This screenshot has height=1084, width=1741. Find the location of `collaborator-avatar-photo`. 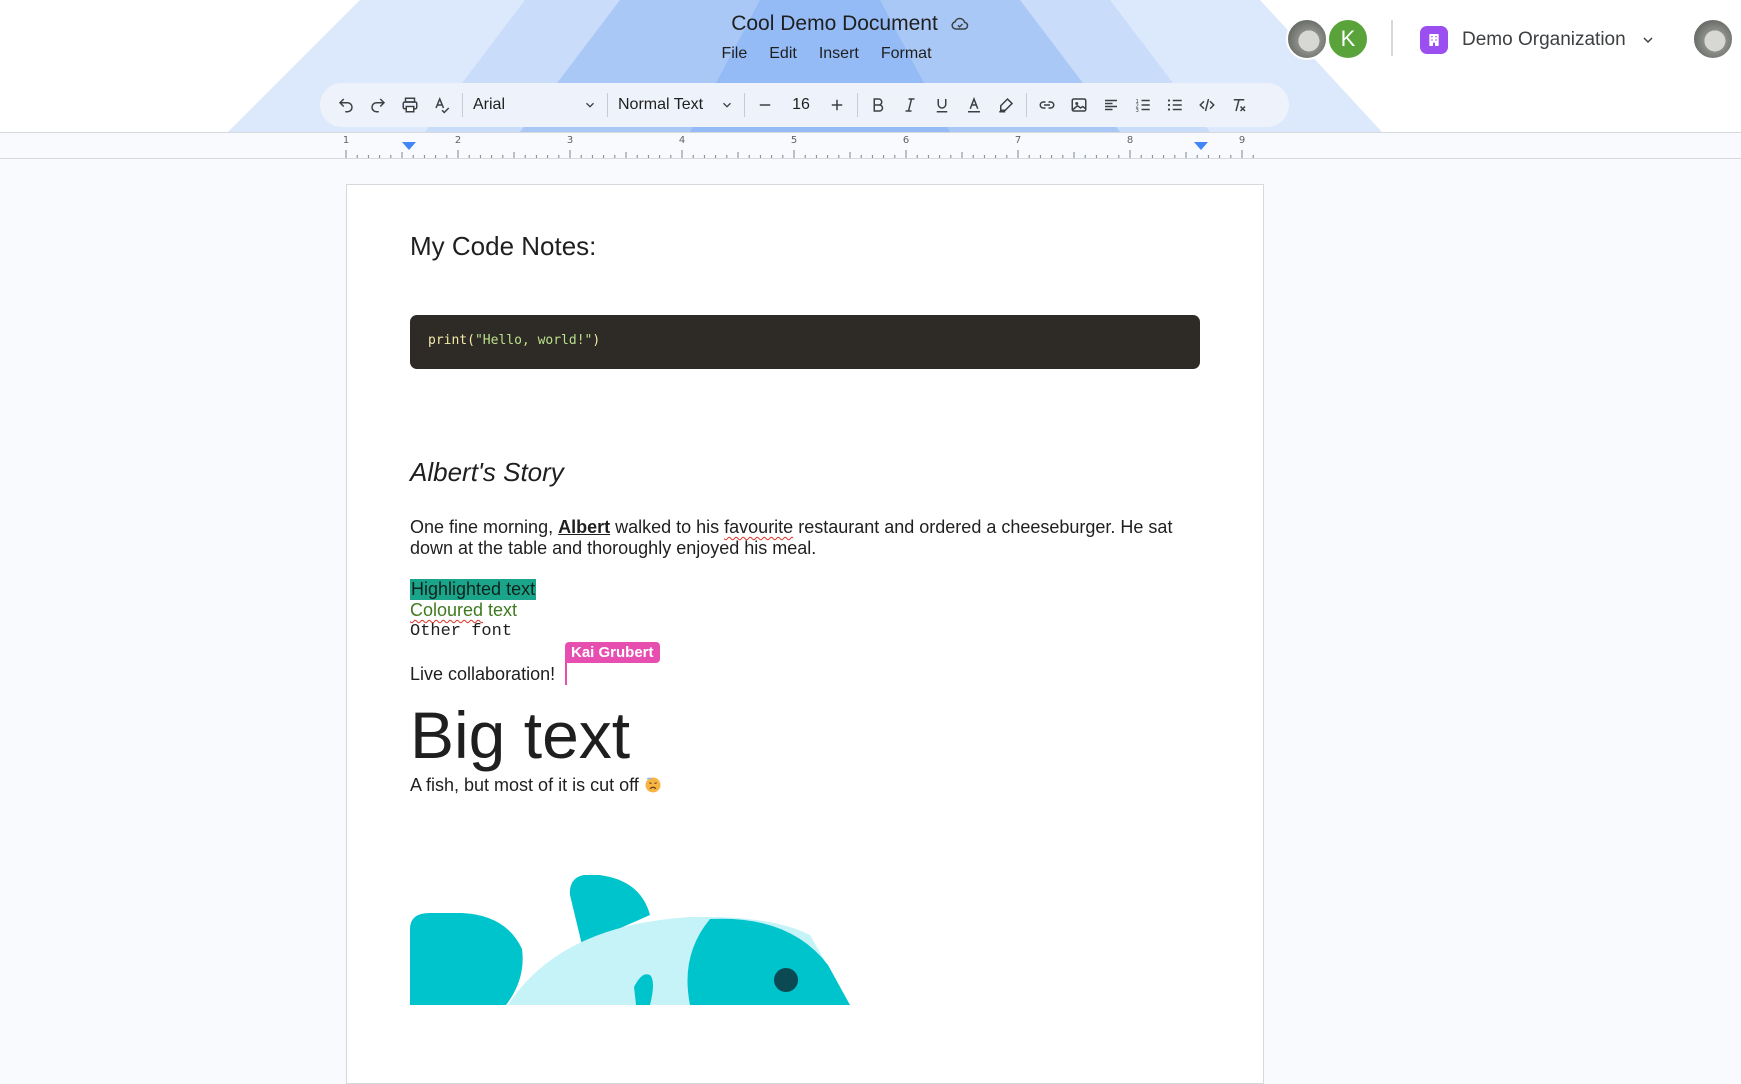

collaborator-avatar-photo is located at coordinates (1307, 39).